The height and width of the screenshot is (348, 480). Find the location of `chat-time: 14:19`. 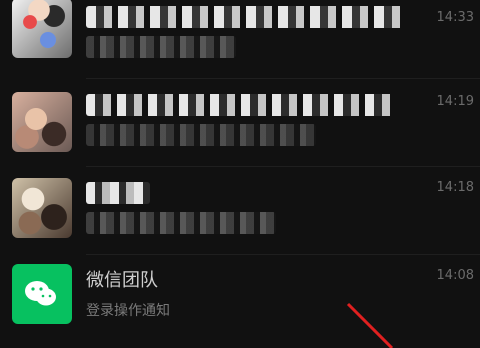

chat-time: 14:19 is located at coordinates (455, 101).